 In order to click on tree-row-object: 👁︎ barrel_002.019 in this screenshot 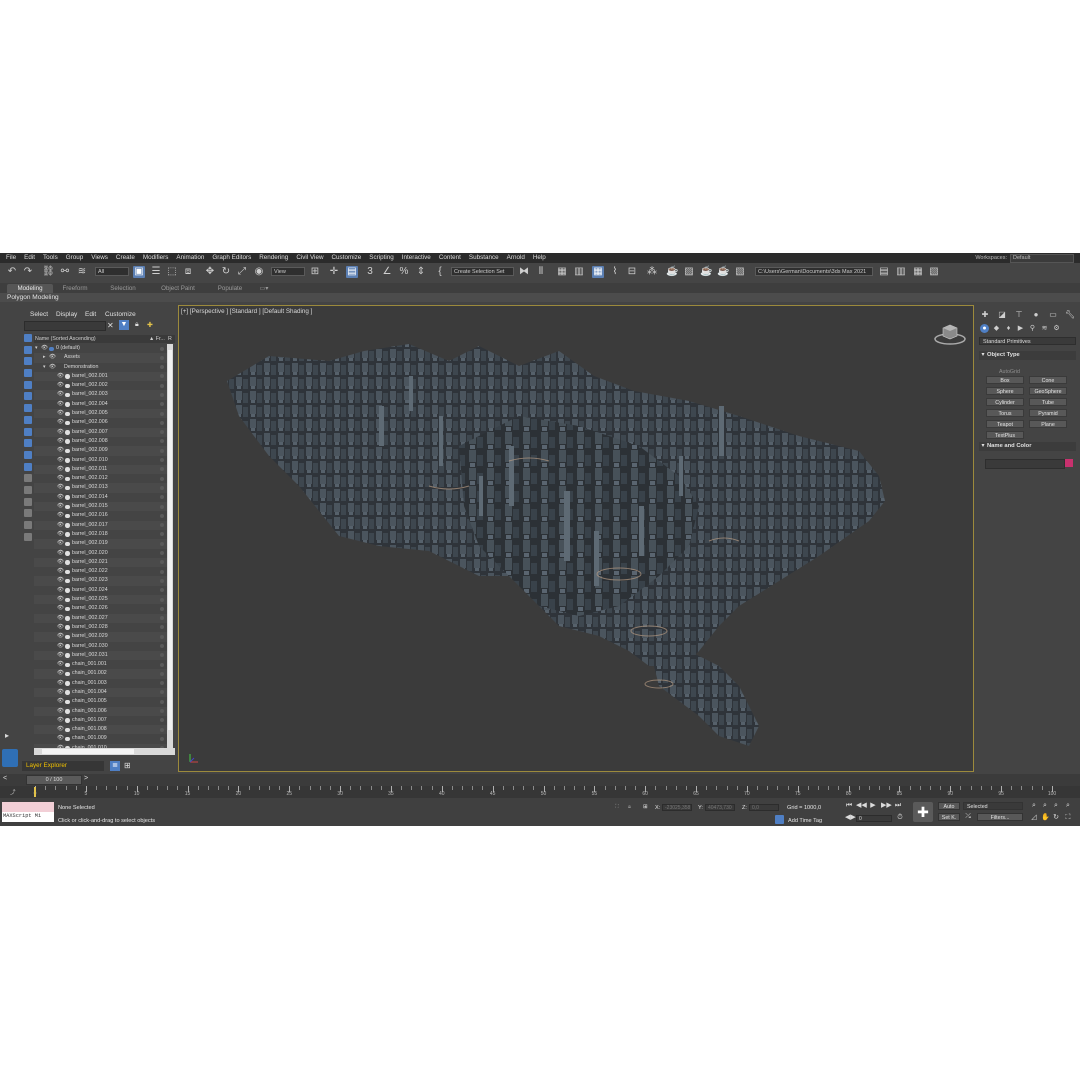, I will do `click(100, 544)`.